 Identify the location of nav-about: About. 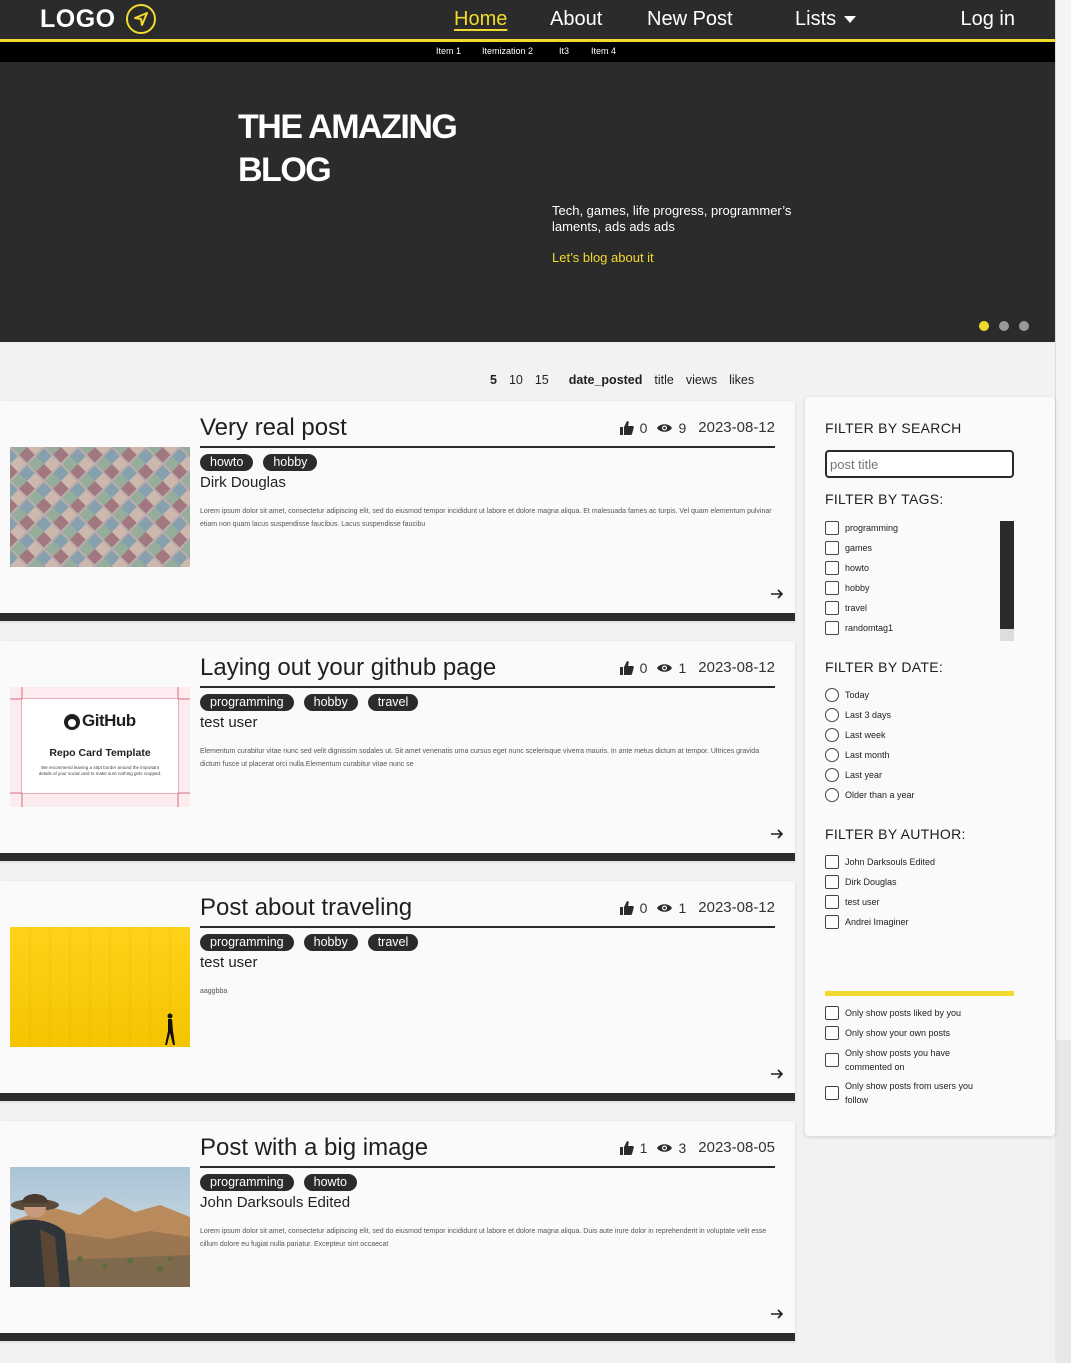
(576, 19).